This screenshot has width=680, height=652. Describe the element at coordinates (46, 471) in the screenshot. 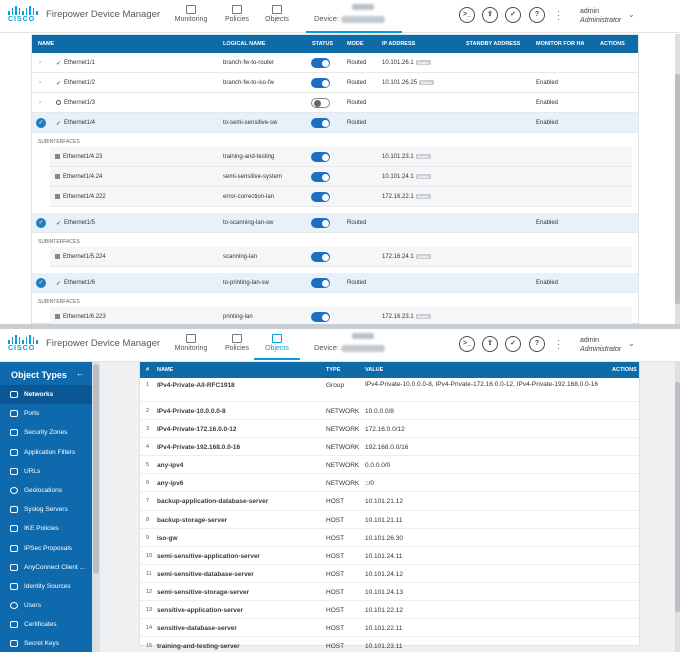

I see `sidebar-item-urls: URLs` at that location.